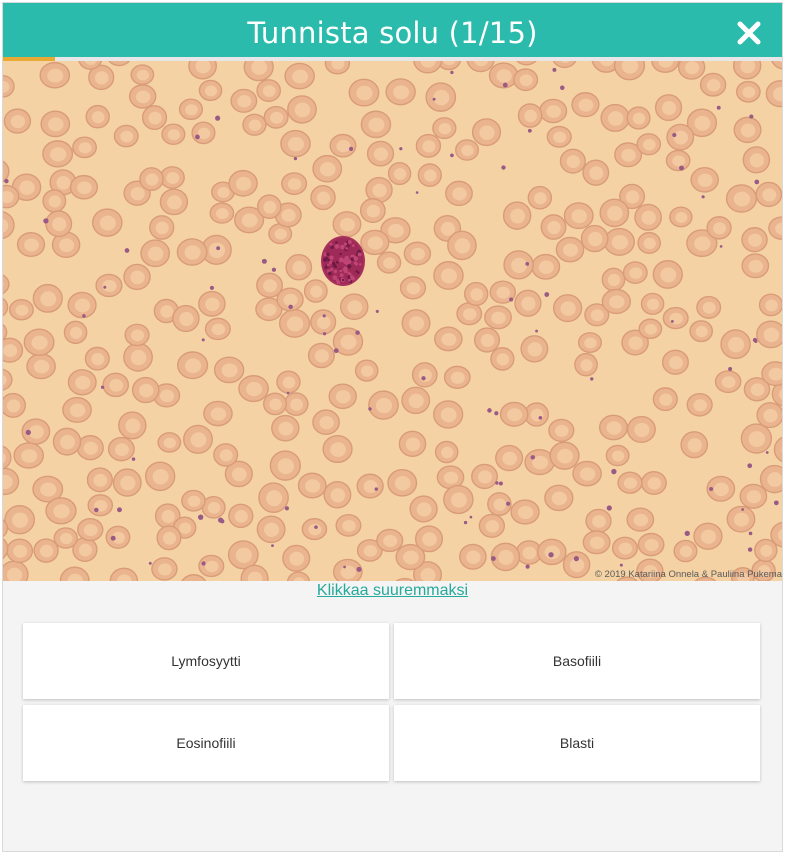 The width and height of the screenshot is (787, 856). Describe the element at coordinates (577, 661) in the screenshot. I see `answer-option-basofiili: Basofiili` at that location.